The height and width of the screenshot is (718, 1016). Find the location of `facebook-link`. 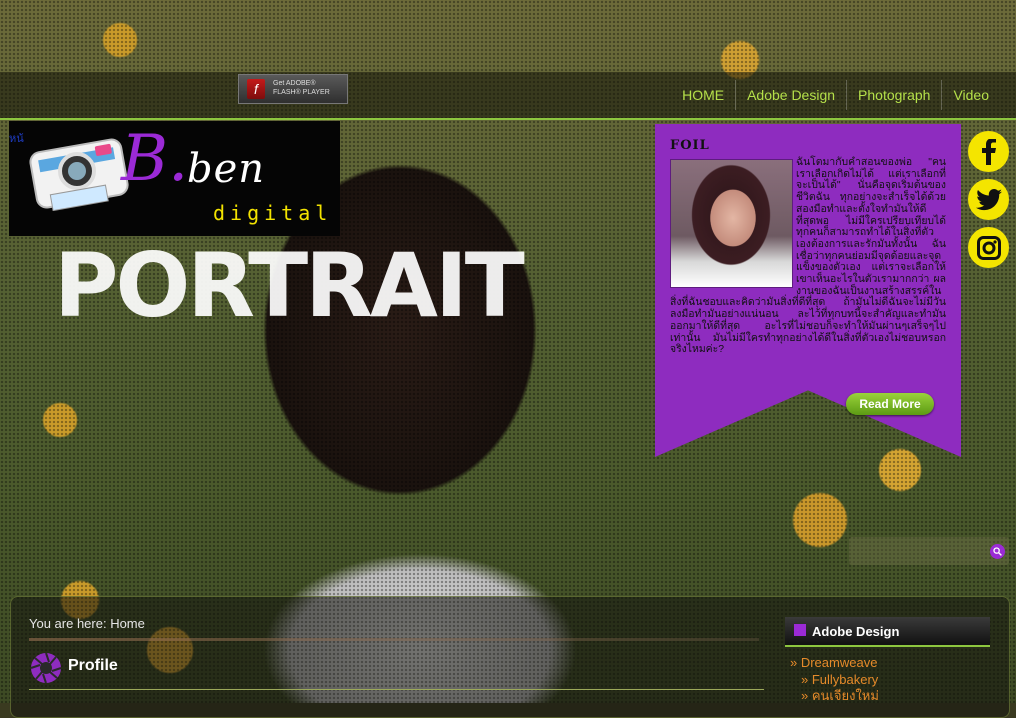

facebook-link is located at coordinates (988, 151).